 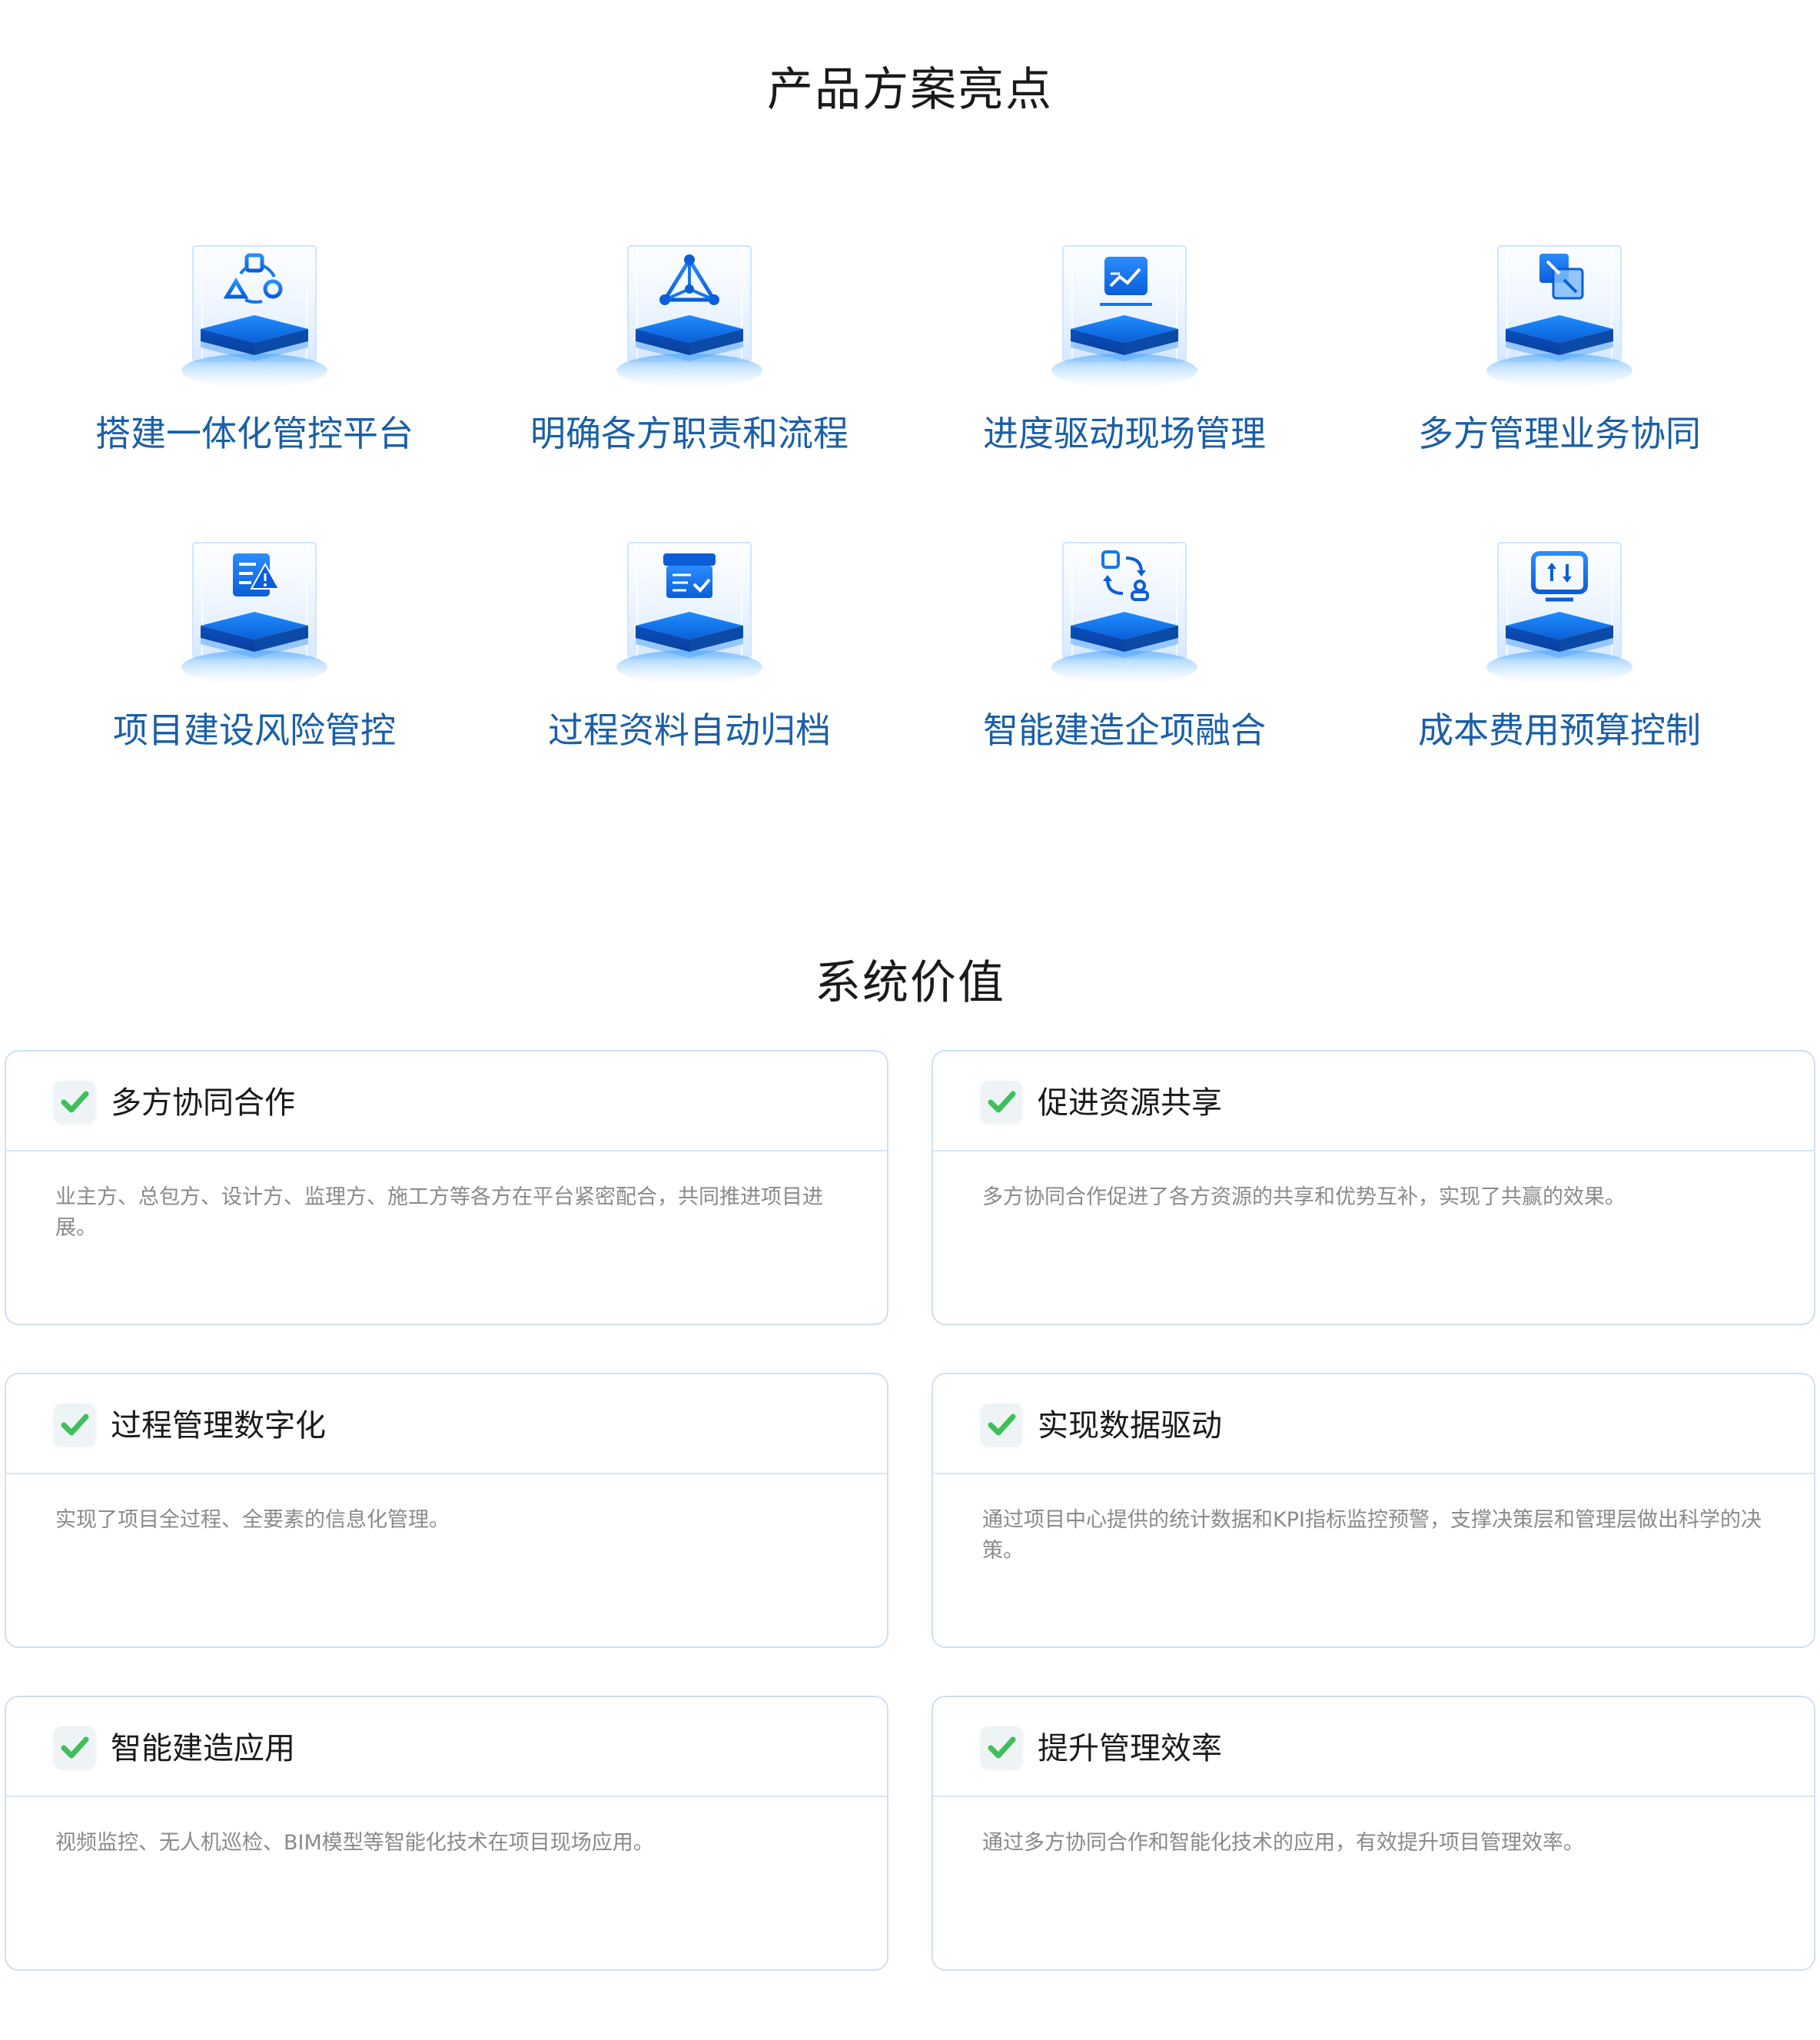 I want to click on highlights-title: 产品方案亮点, so click(x=910, y=90).